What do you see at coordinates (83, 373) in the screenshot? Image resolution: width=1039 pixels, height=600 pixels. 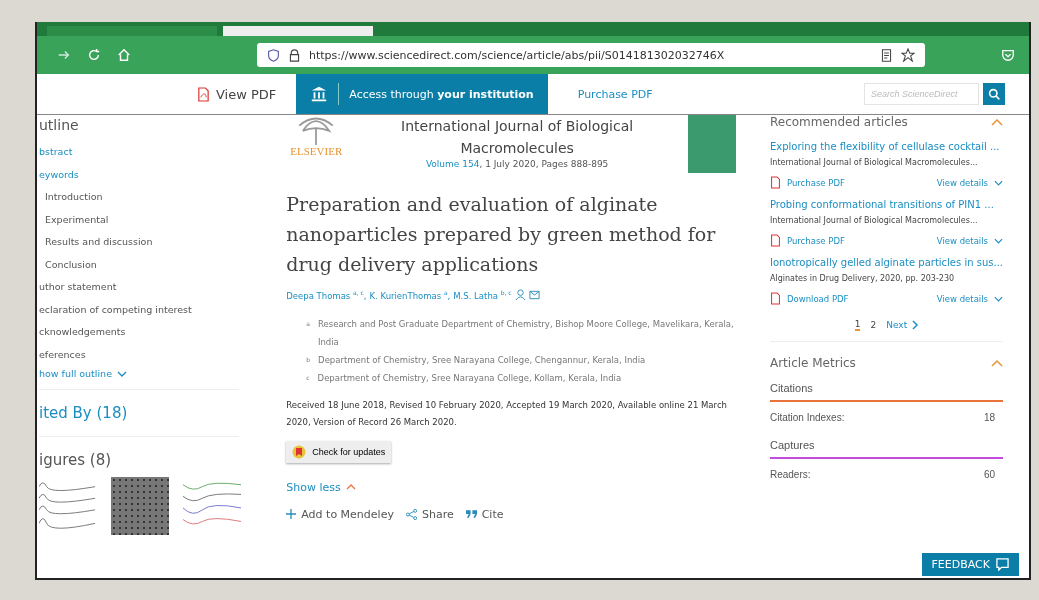 I see `show-full-outline-link: how full outline` at bounding box center [83, 373].